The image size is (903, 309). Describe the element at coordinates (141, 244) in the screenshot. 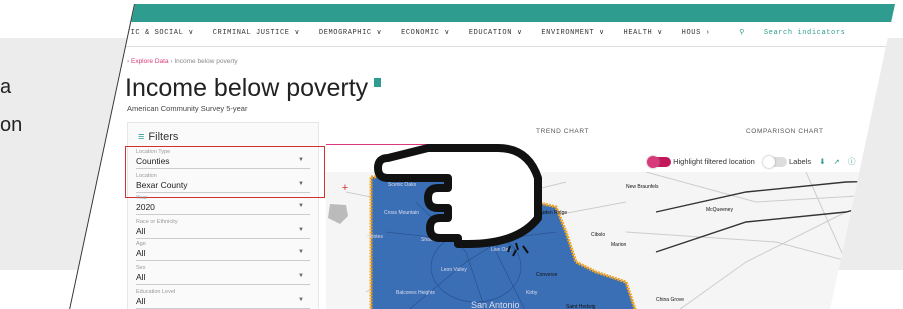

I see `filter-label: Age` at that location.